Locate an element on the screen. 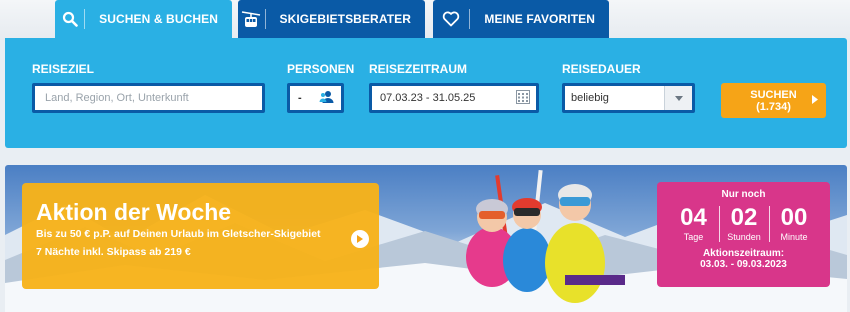 The height and width of the screenshot is (312, 850). countdown-minutes: 00 is located at coordinates (794, 217).